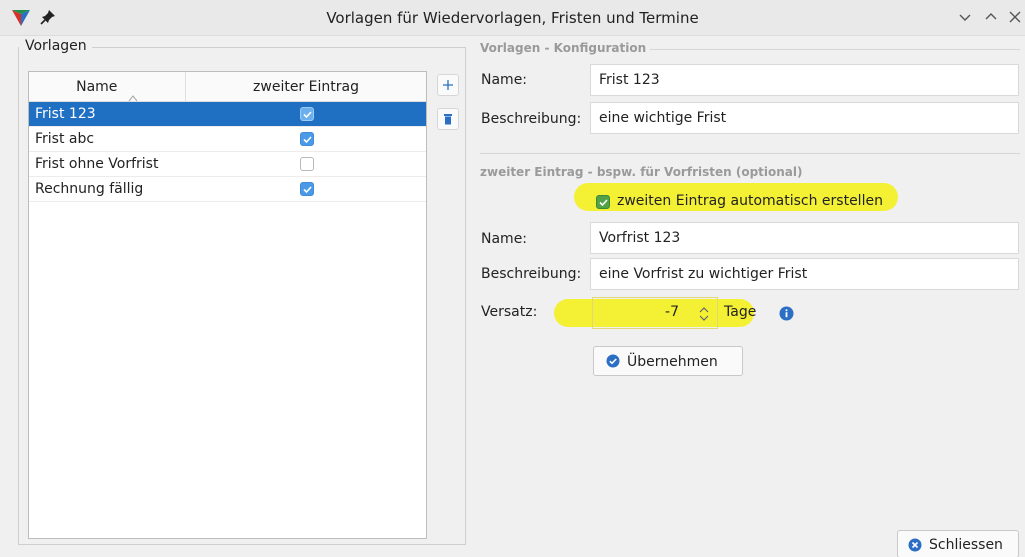 The width and height of the screenshot is (1025, 557). Describe the element at coordinates (531, 119) in the screenshot. I see `beschreibung-label: Beschreibung:` at that location.